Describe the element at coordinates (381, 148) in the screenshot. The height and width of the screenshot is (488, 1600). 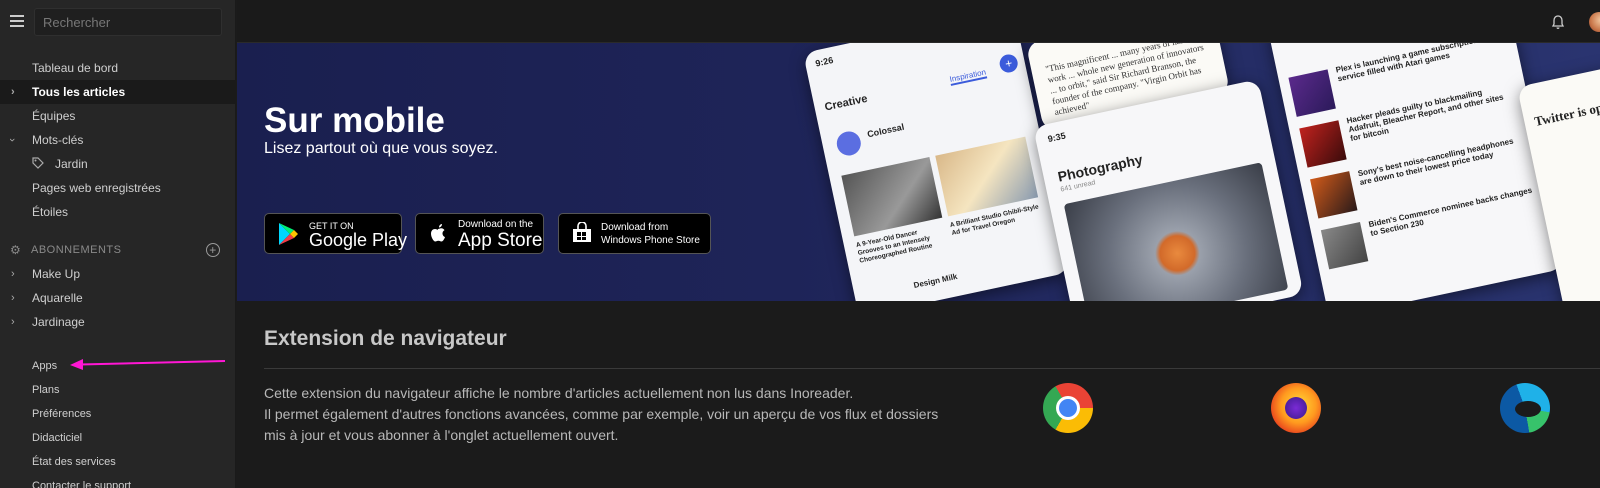
I see `hero-subtitle: Lisez partout où que vous soyez.` at that location.